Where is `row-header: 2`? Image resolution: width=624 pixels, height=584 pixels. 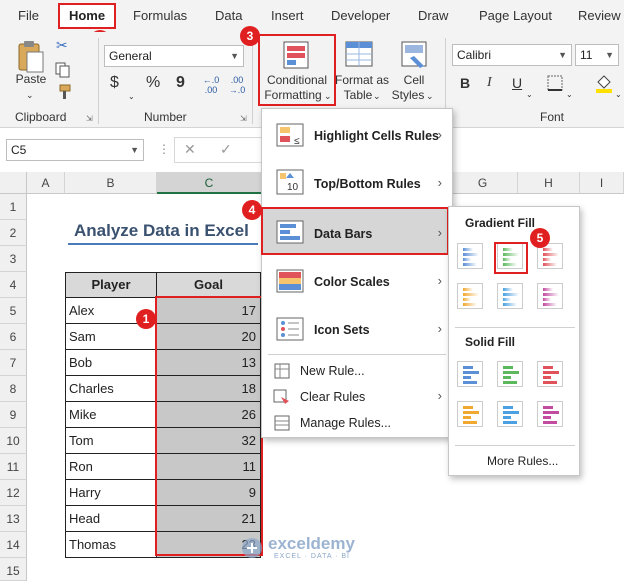
row-header: 2 is located at coordinates (13, 233).